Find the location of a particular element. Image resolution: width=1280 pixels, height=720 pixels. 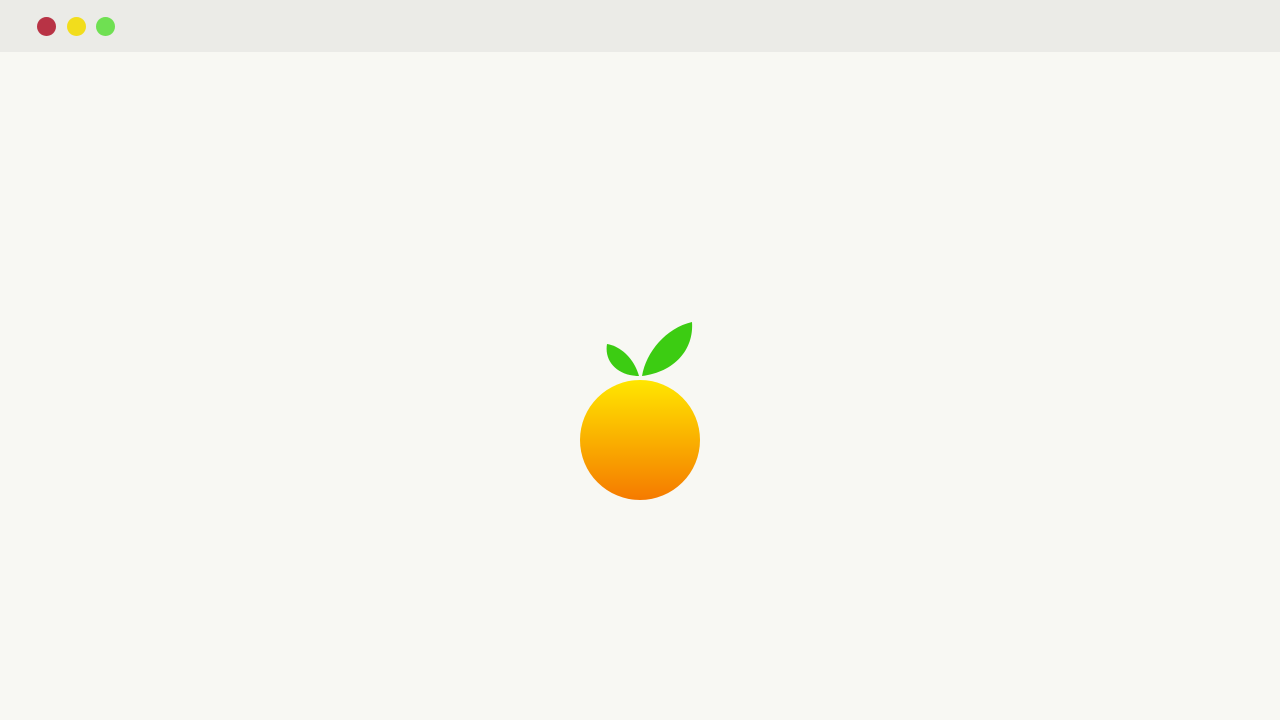

small-leaf-icon is located at coordinates (622, 360).